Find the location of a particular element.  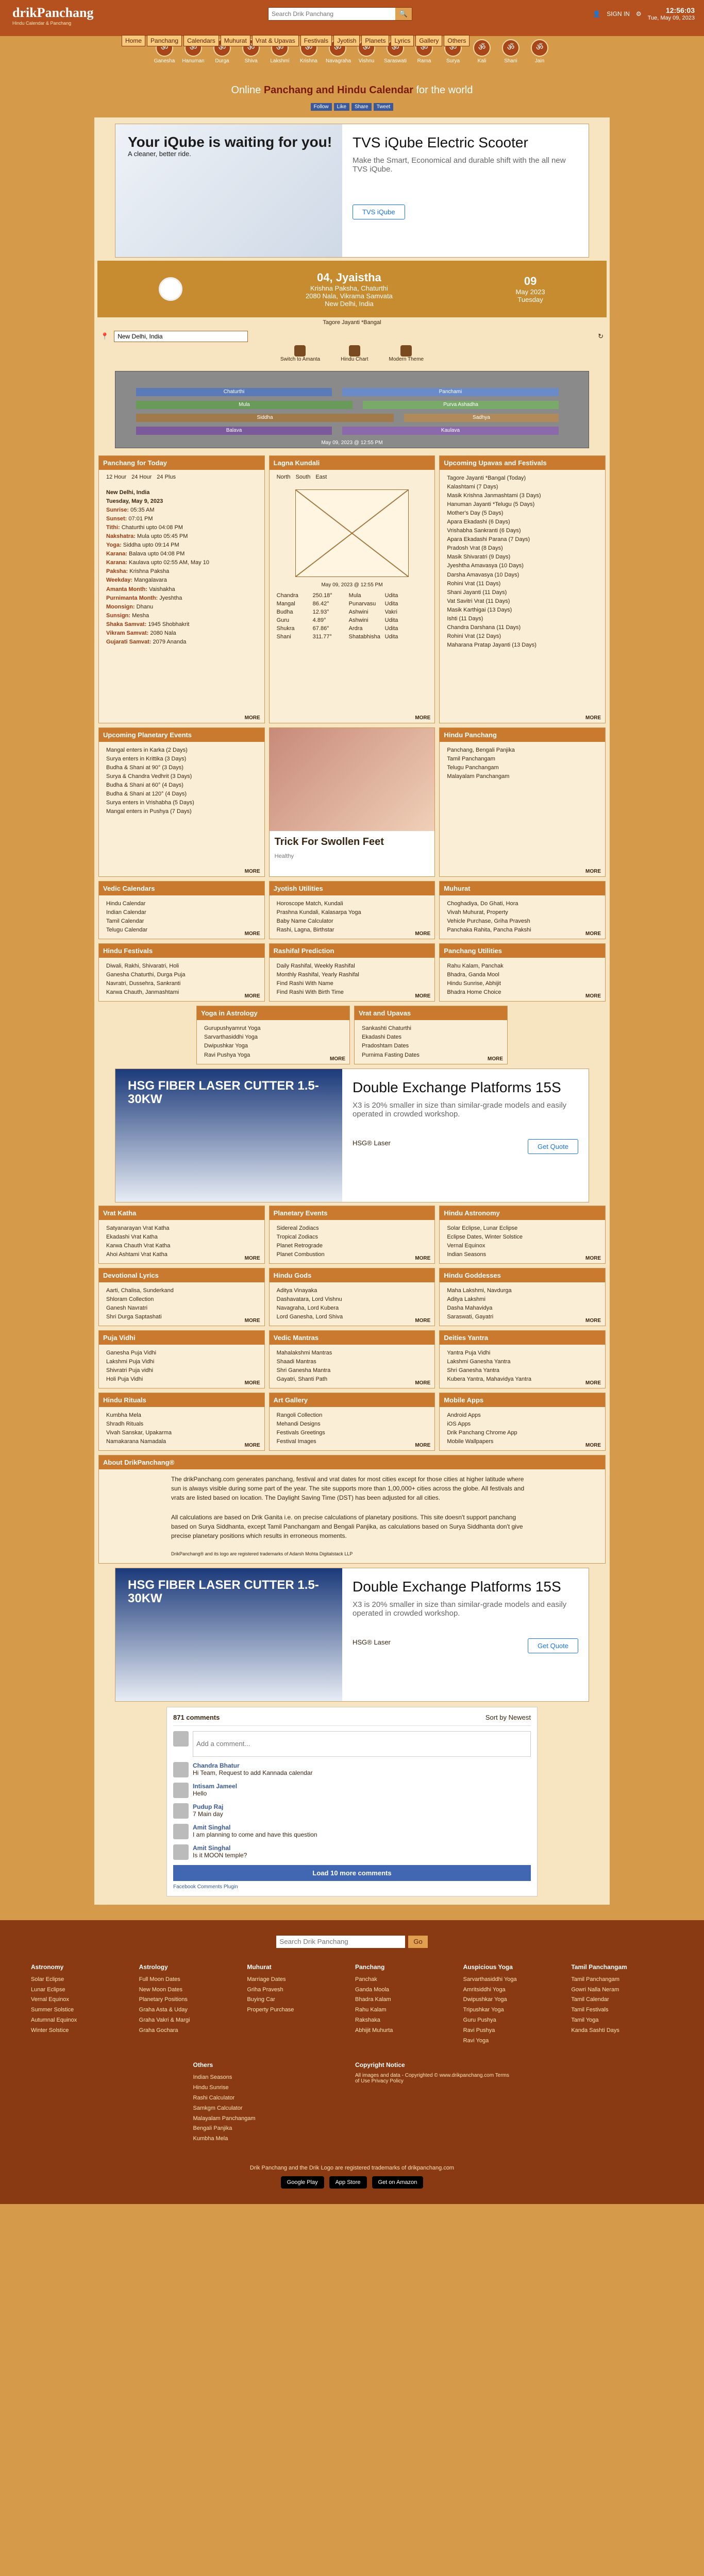

card-link: Prashna Kundali, Kalasarpa Yoga is located at coordinates (353, 913).